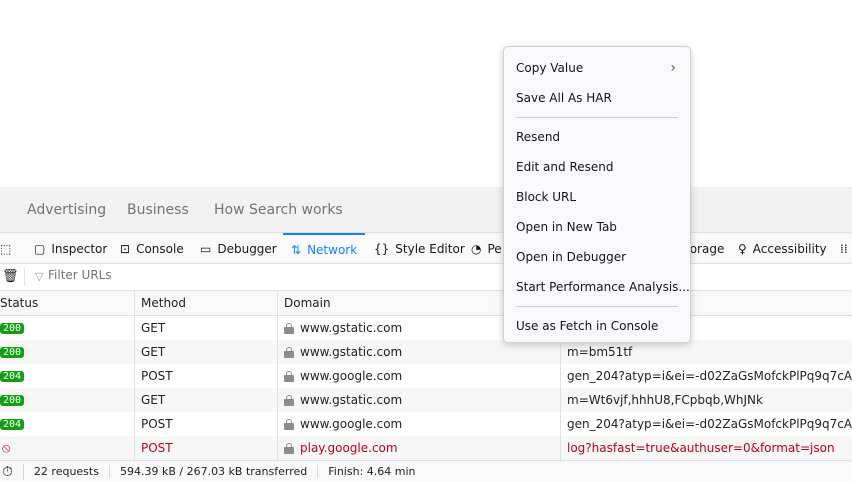 Image resolution: width=852 pixels, height=482 pixels. I want to click on grid-icon: ⁞⁞, so click(844, 248).